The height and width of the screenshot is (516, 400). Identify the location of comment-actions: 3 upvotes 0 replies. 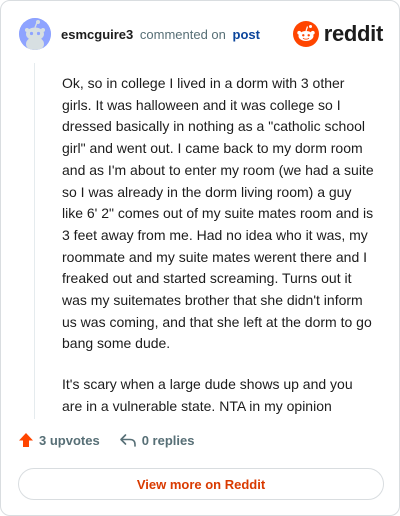
(106, 440).